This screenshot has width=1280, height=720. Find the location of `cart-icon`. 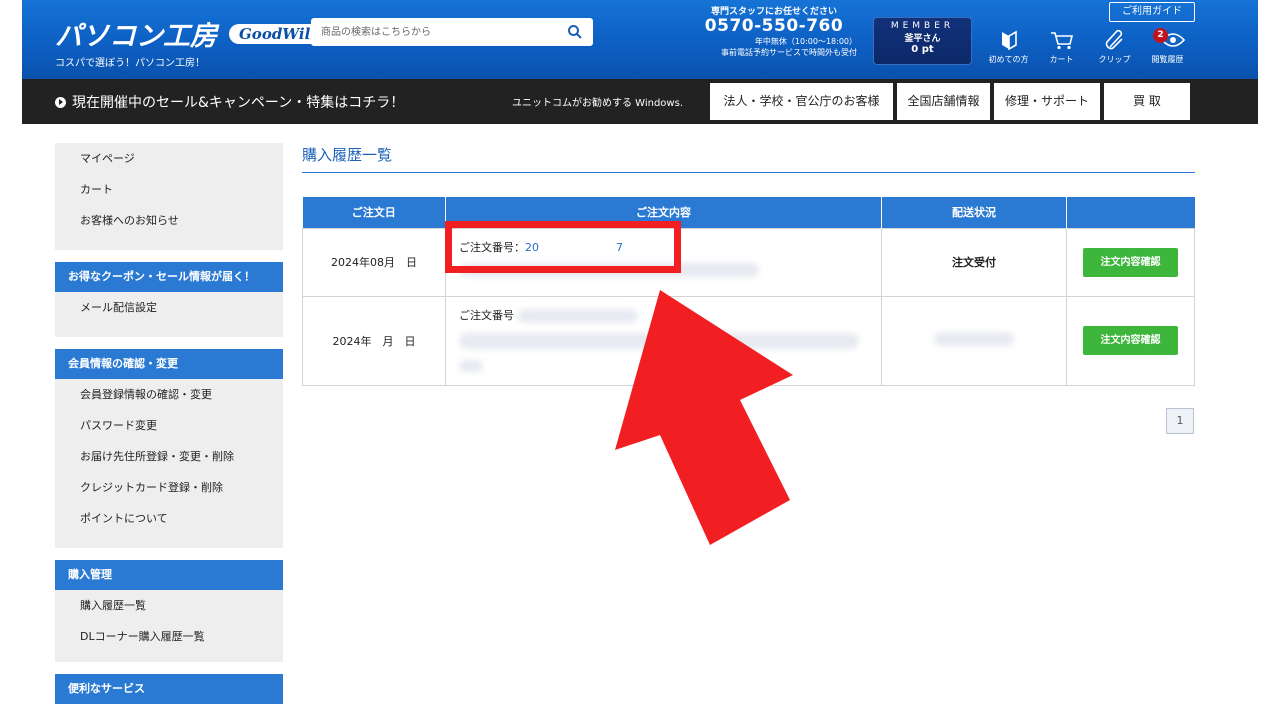

cart-icon is located at coordinates (1061, 41).